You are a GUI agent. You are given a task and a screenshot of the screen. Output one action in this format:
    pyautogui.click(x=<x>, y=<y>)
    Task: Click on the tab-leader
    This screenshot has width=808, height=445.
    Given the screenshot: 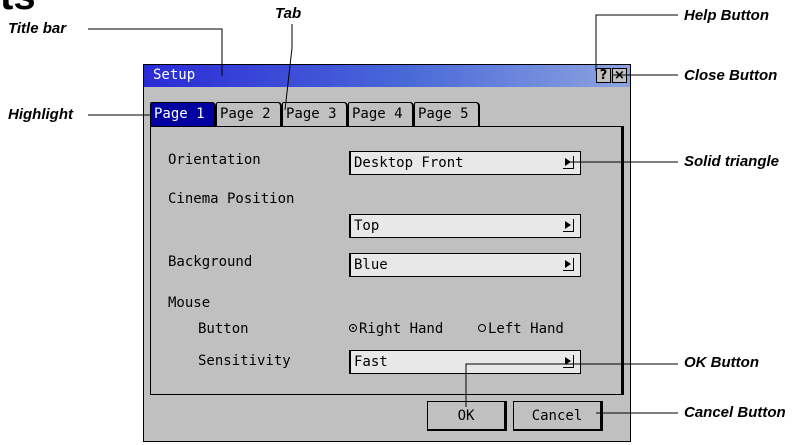 What is the action you would take?
    pyautogui.click(x=288, y=67)
    